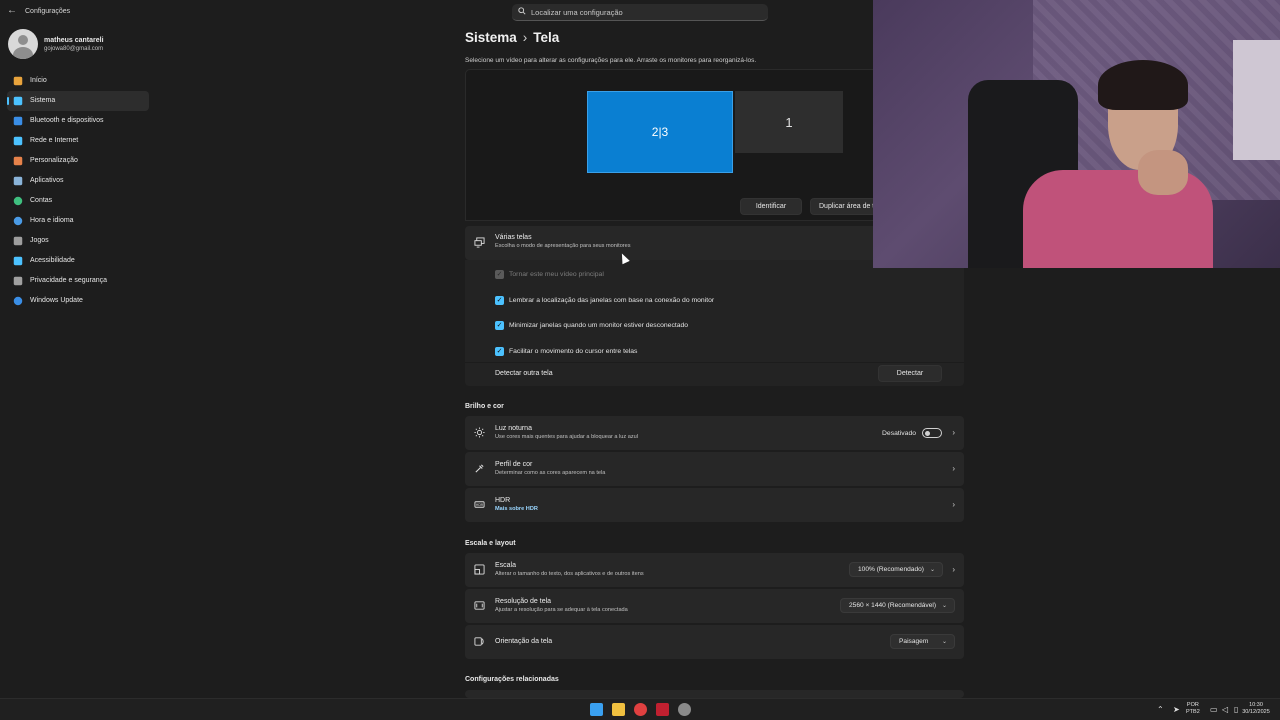  Describe the element at coordinates (18, 261) in the screenshot. I see `accessibility-icon` at that location.